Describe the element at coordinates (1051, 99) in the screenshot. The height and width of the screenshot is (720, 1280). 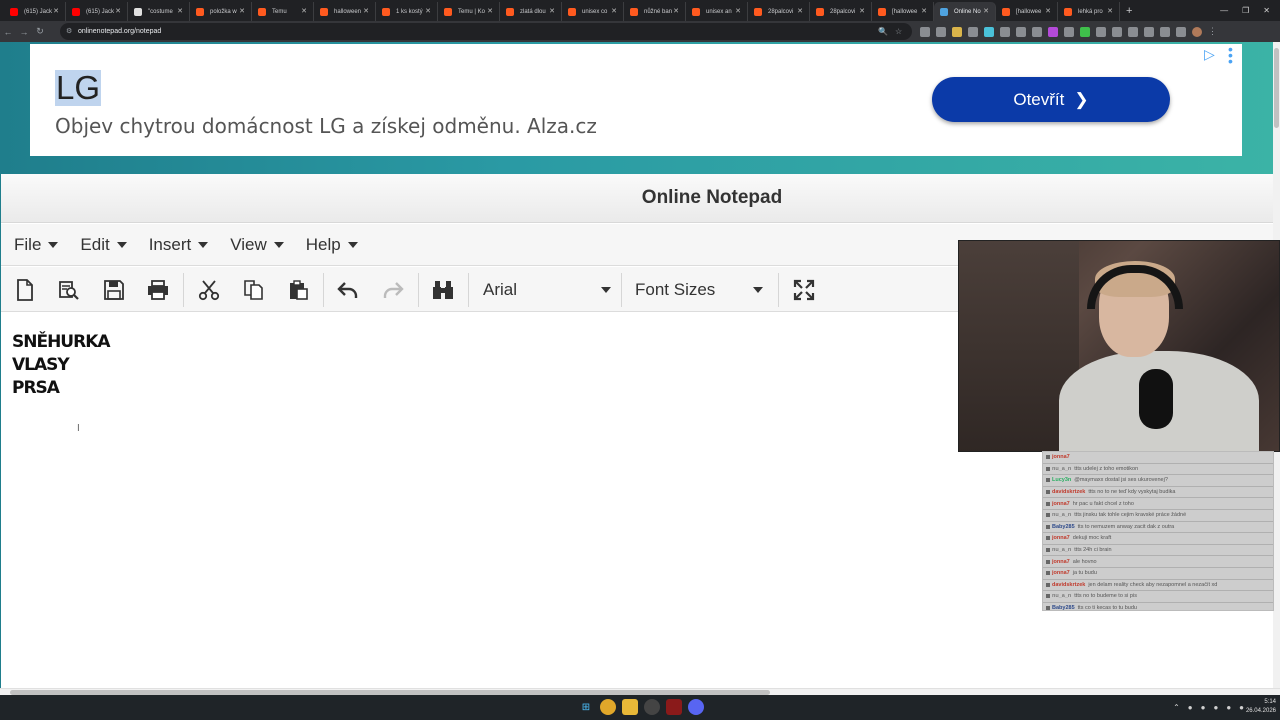
I see `ad-open-button: Otevřít ❯` at that location.